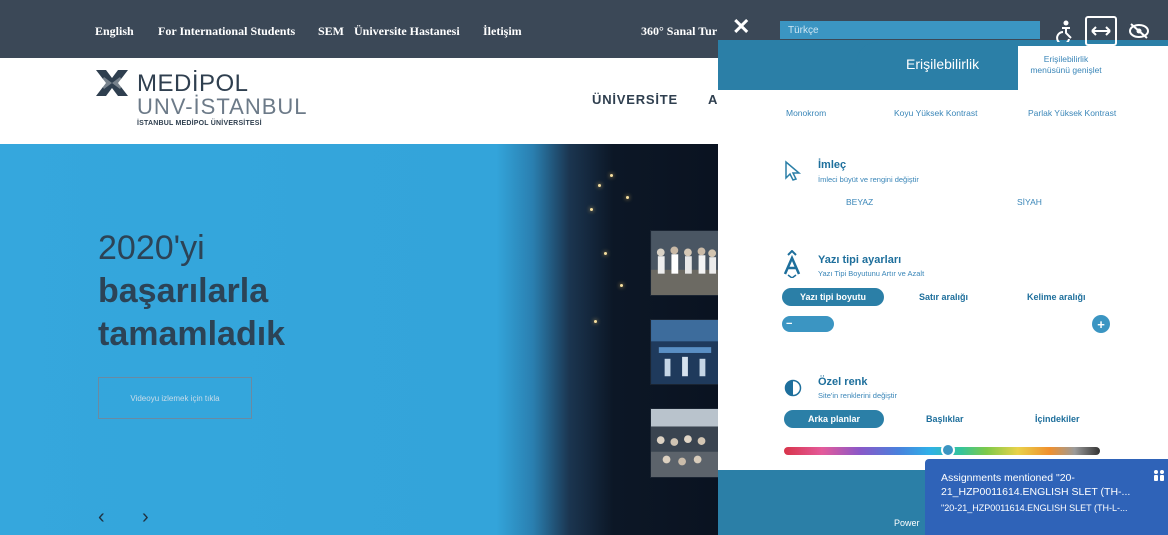  What do you see at coordinates (943, 297) in the screenshot?
I see `line-spacing-tab: Satır aralığı` at bounding box center [943, 297].